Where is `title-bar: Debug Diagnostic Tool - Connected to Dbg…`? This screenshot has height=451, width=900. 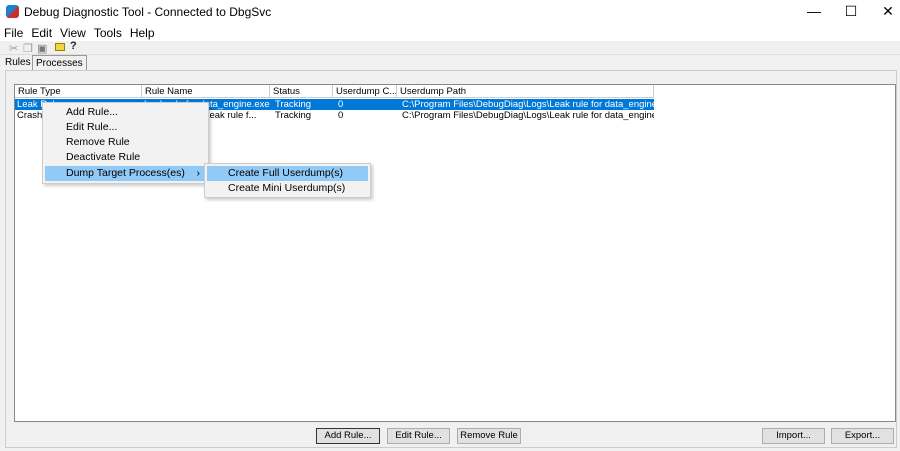 title-bar: Debug Diagnostic Tool - Connected to Dbg… is located at coordinates (450, 11).